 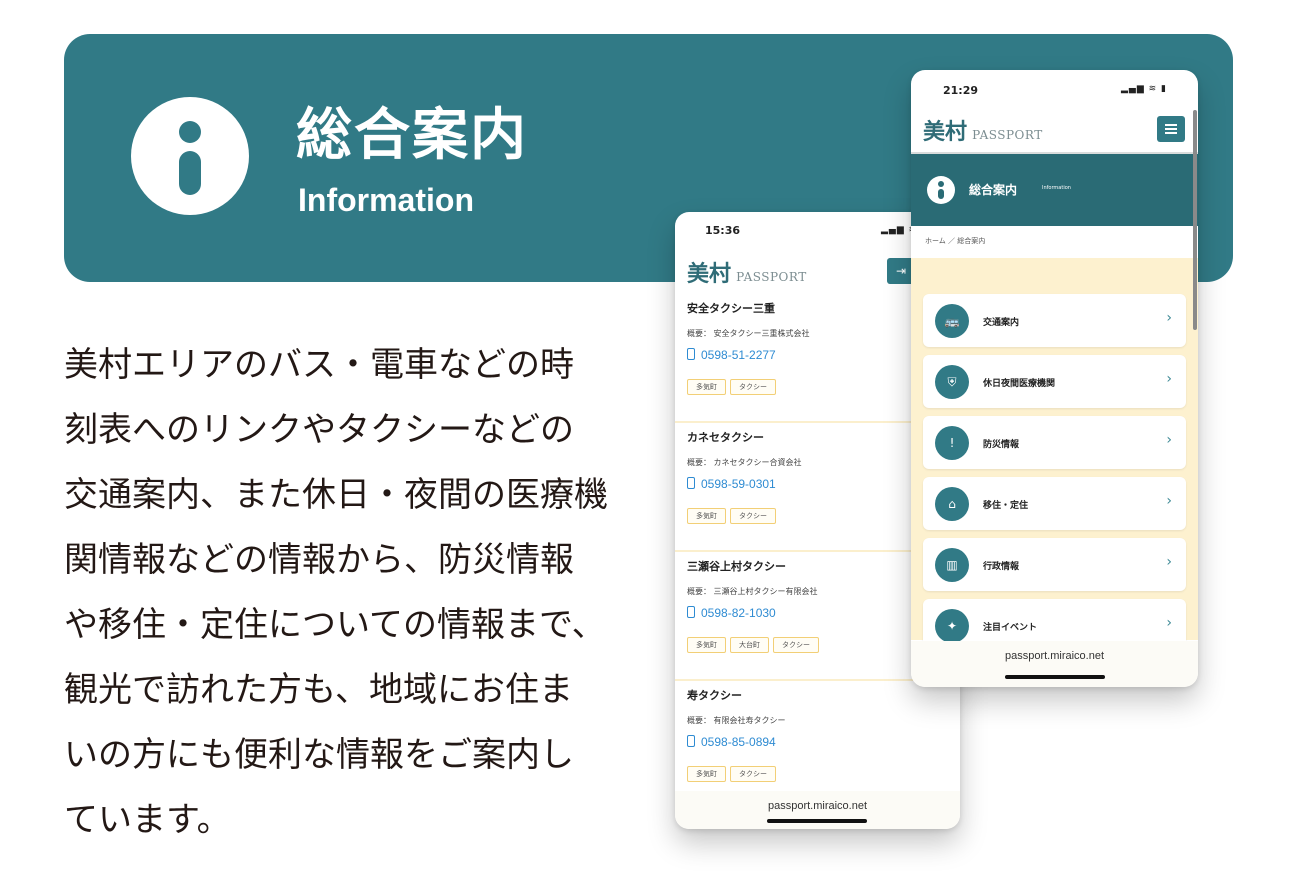 I want to click on menu-item-transport: 🚌 交通案内 ›, so click(x=1054, y=320).